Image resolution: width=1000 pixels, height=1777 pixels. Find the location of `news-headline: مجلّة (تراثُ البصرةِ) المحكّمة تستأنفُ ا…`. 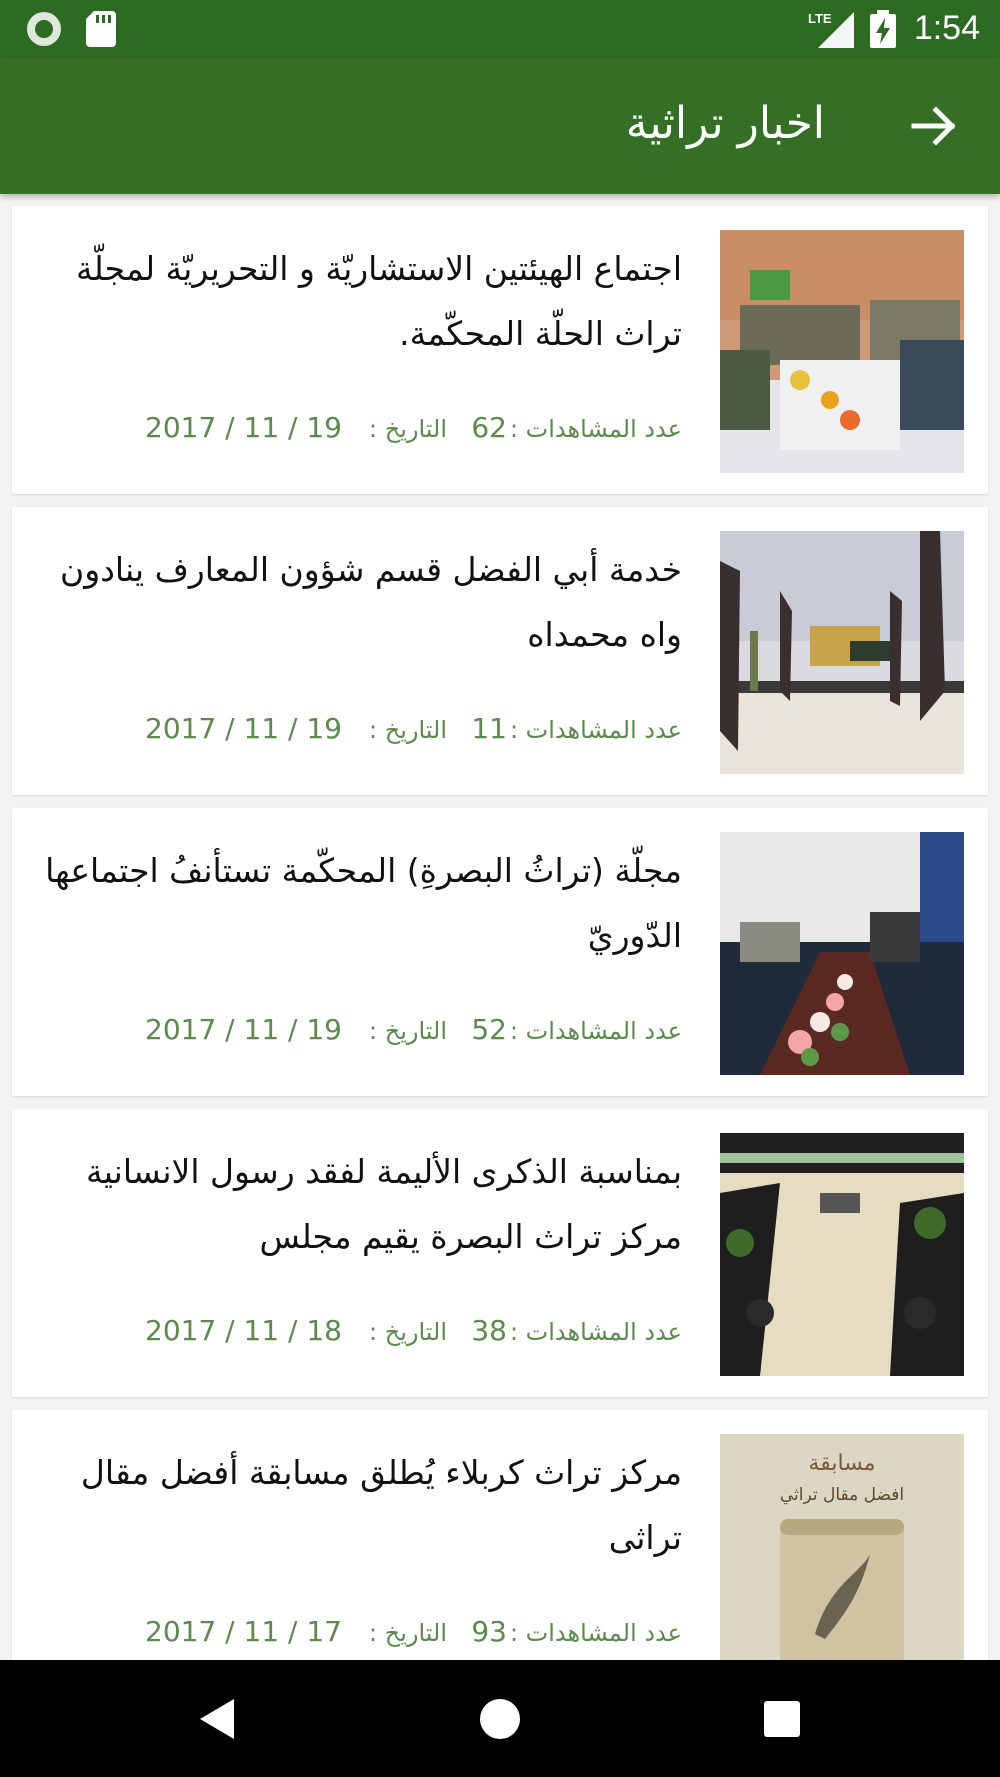

news-headline: مجلّة (تراثُ البصرةِ) المحكّمة تستأنفُ ا… is located at coordinates (363, 903).